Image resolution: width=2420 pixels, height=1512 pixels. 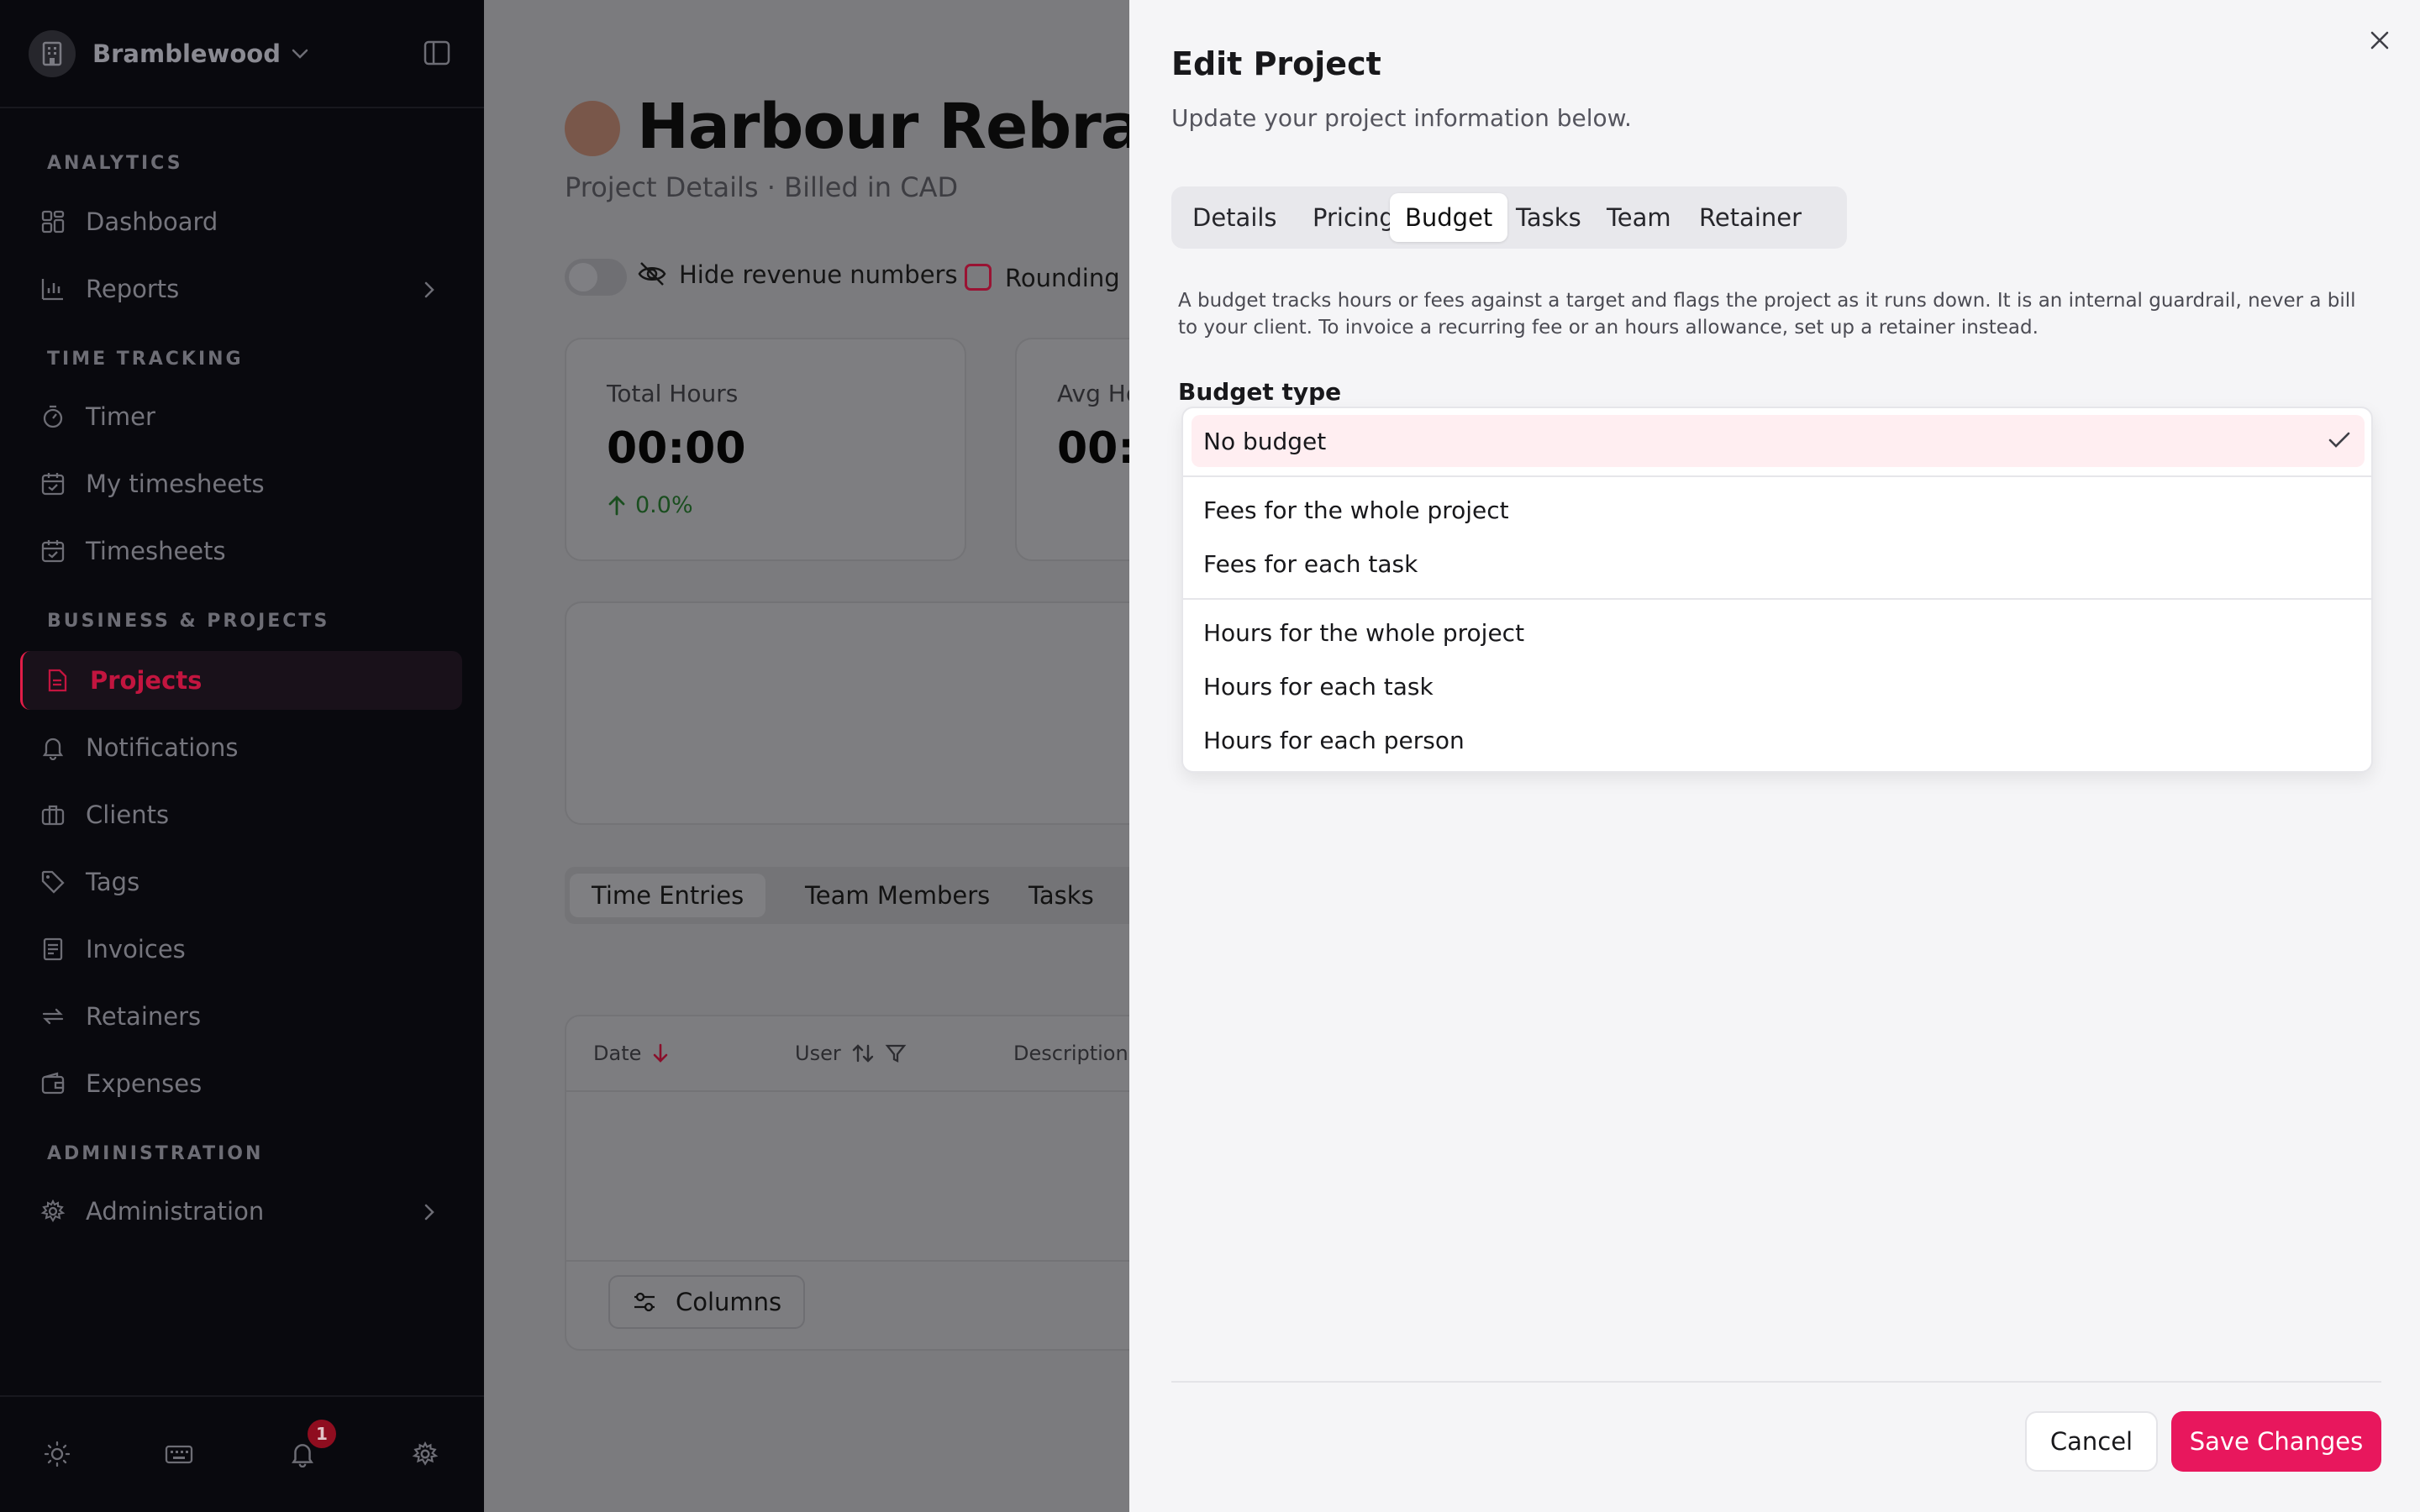 I want to click on arrow-up-icon, so click(x=616, y=505).